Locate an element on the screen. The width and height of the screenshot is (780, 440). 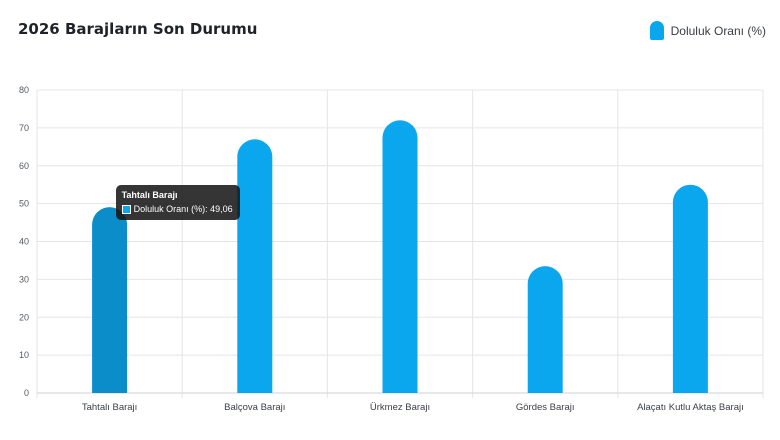
tooltip-title: Tahtalı Barajı is located at coordinates (149, 195).